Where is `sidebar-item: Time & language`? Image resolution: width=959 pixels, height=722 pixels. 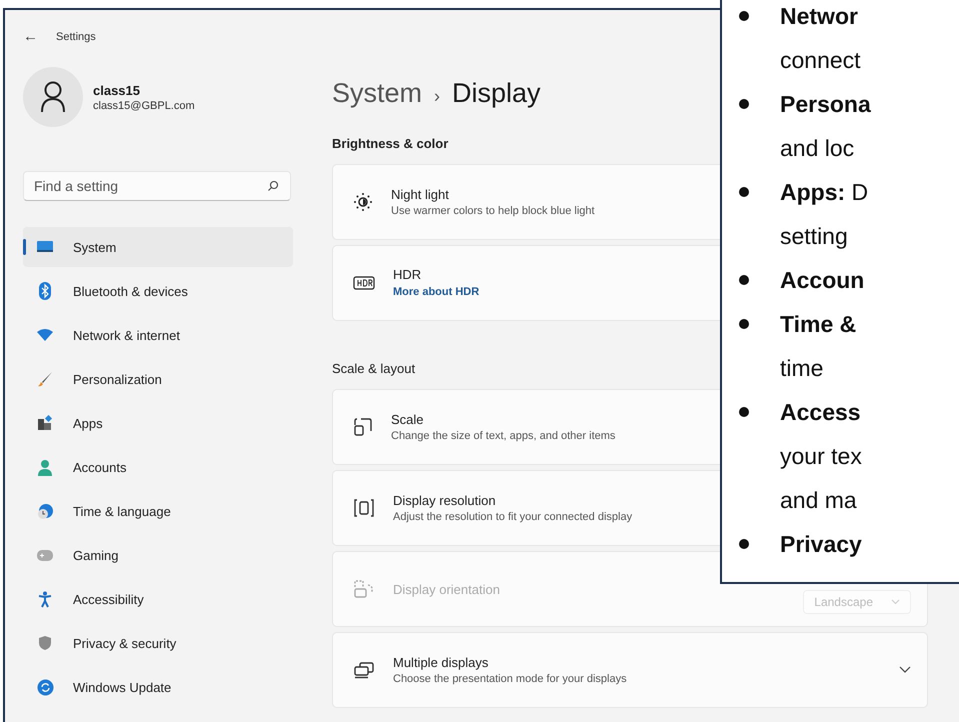 sidebar-item: Time & language is located at coordinates (158, 511).